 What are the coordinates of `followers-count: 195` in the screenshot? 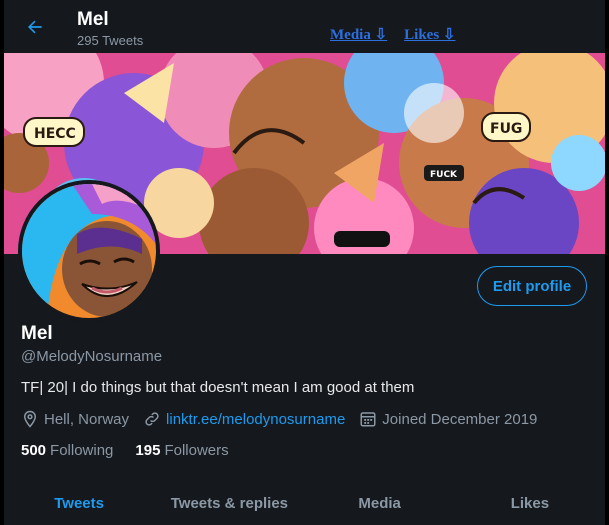 It's located at (148, 450).